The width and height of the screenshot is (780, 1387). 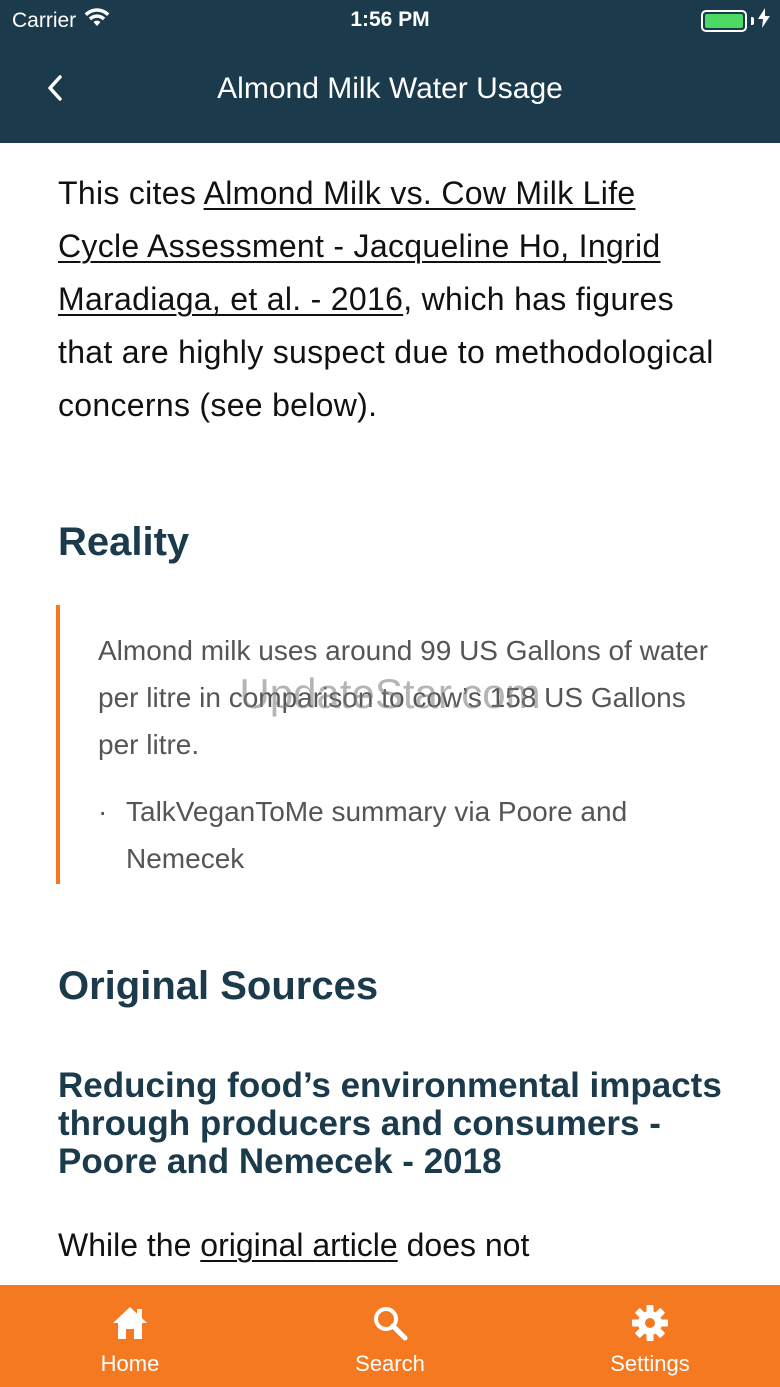 I want to click on status-time: 1:56 PM, so click(x=390, y=19).